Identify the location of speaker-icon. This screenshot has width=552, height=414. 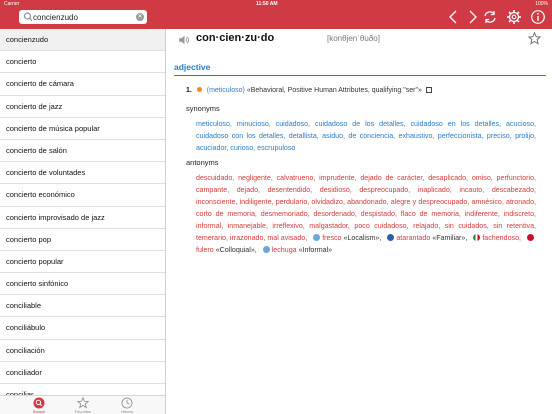
(184, 40).